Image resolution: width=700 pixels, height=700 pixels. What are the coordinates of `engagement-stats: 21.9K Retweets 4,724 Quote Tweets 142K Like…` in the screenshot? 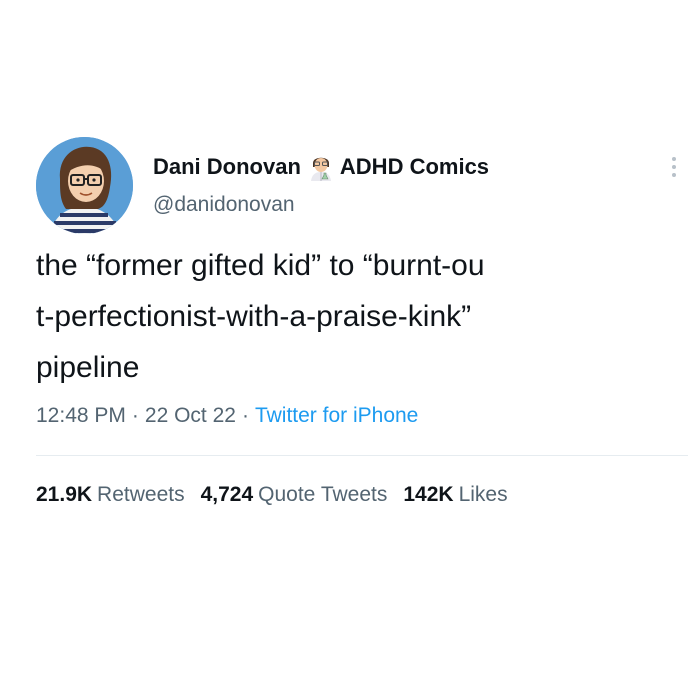 It's located at (280, 495).